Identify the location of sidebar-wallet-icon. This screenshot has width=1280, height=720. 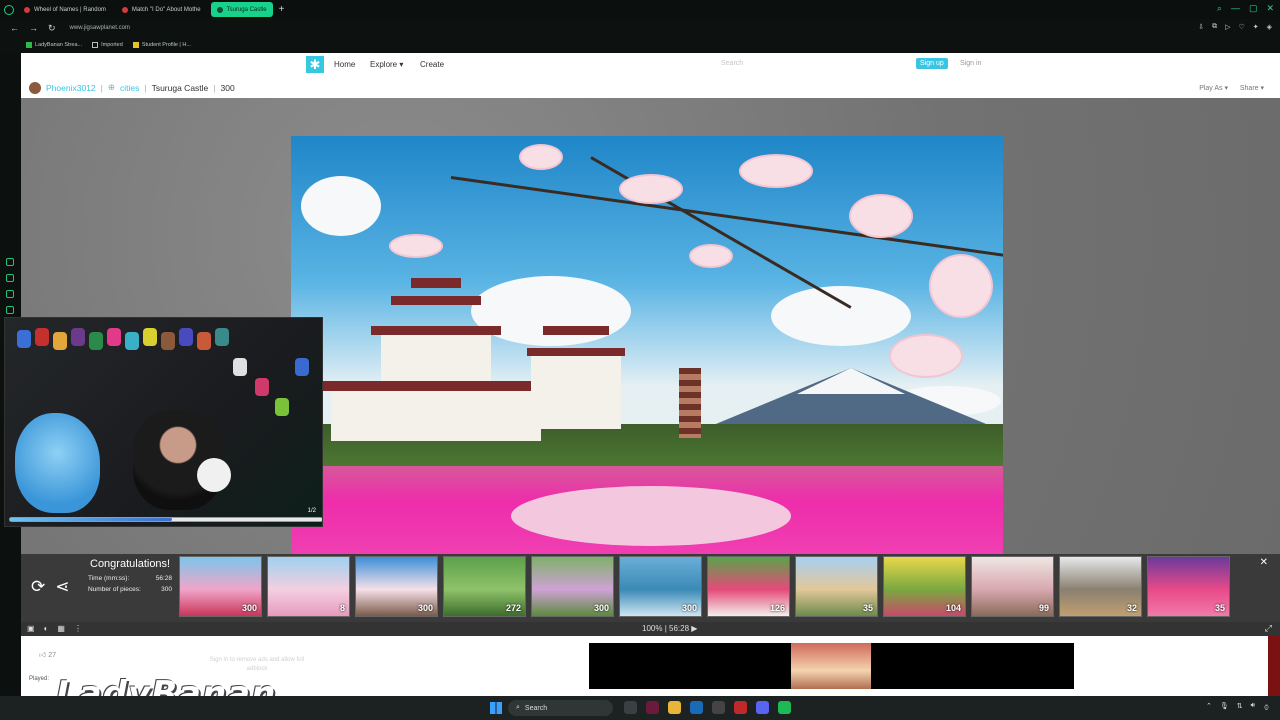
(10, 294).